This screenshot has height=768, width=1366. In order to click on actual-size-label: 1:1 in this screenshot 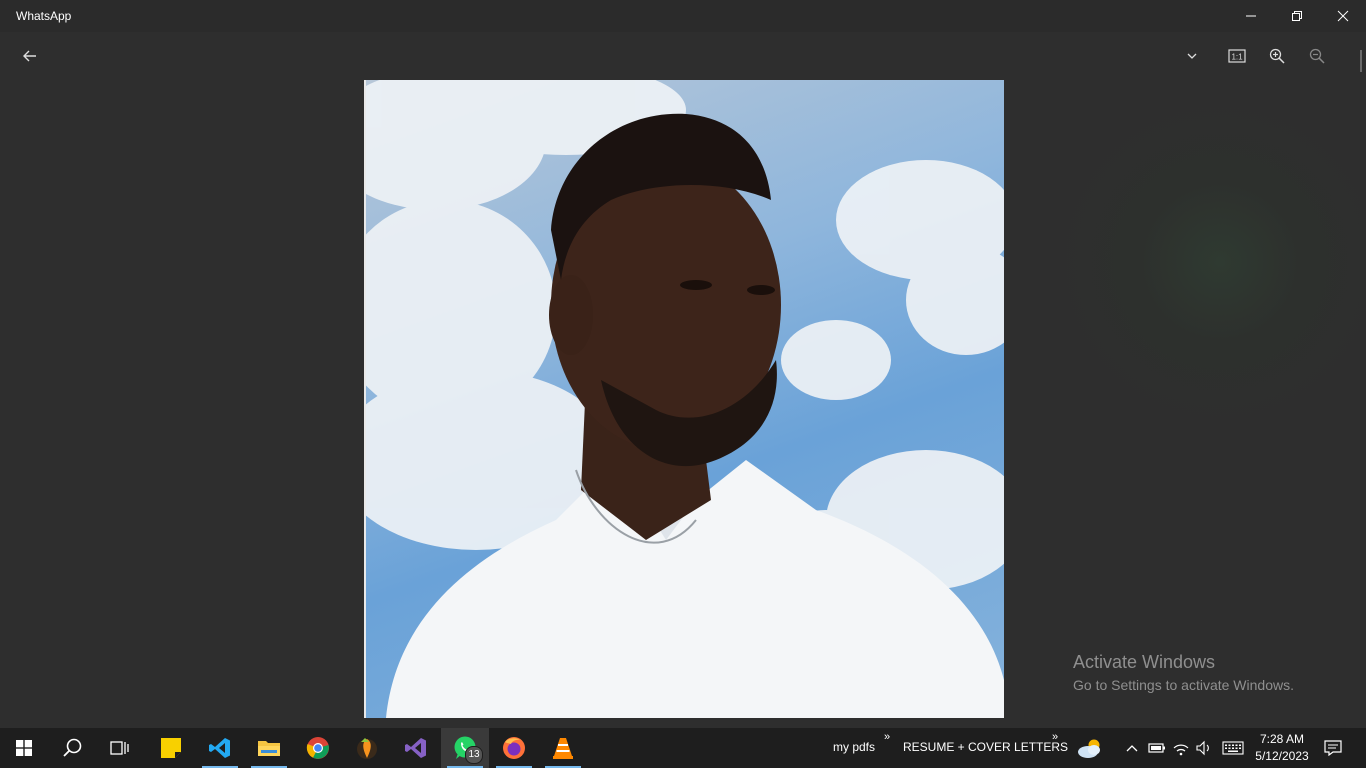, I will do `click(1237, 57)`.